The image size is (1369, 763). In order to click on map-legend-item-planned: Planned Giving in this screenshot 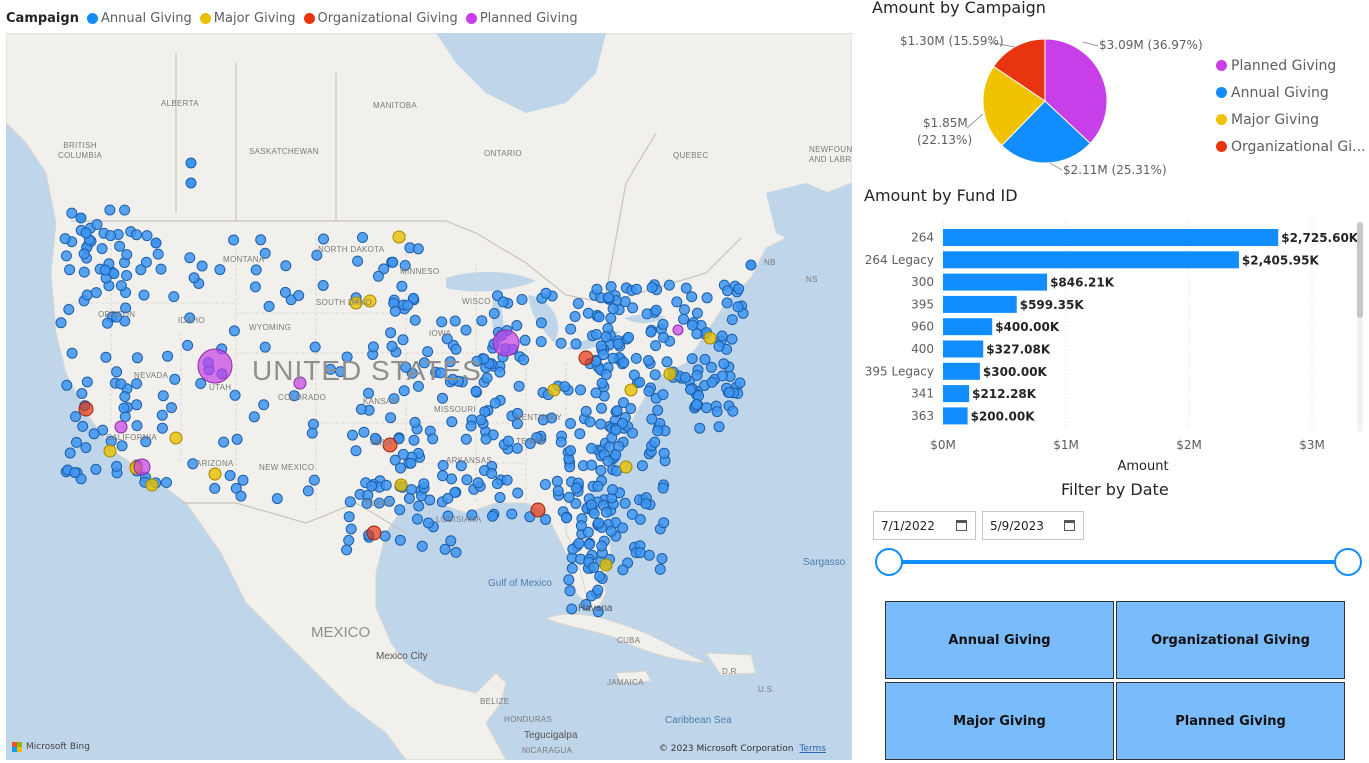, I will do `click(521, 18)`.